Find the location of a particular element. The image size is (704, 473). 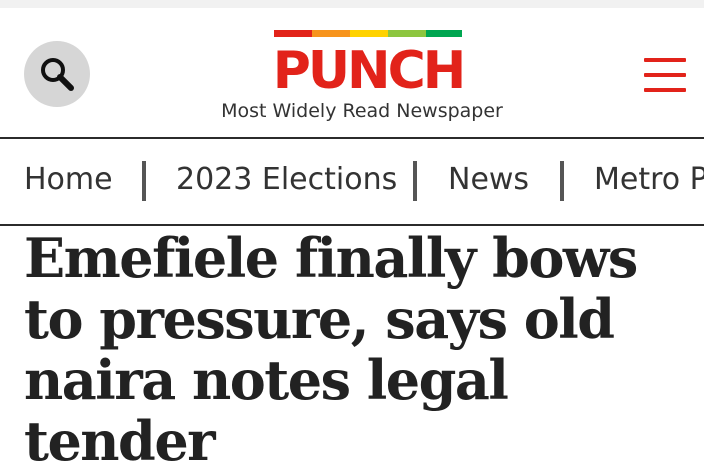

logo-text: PUNCH is located at coordinates (368, 67).